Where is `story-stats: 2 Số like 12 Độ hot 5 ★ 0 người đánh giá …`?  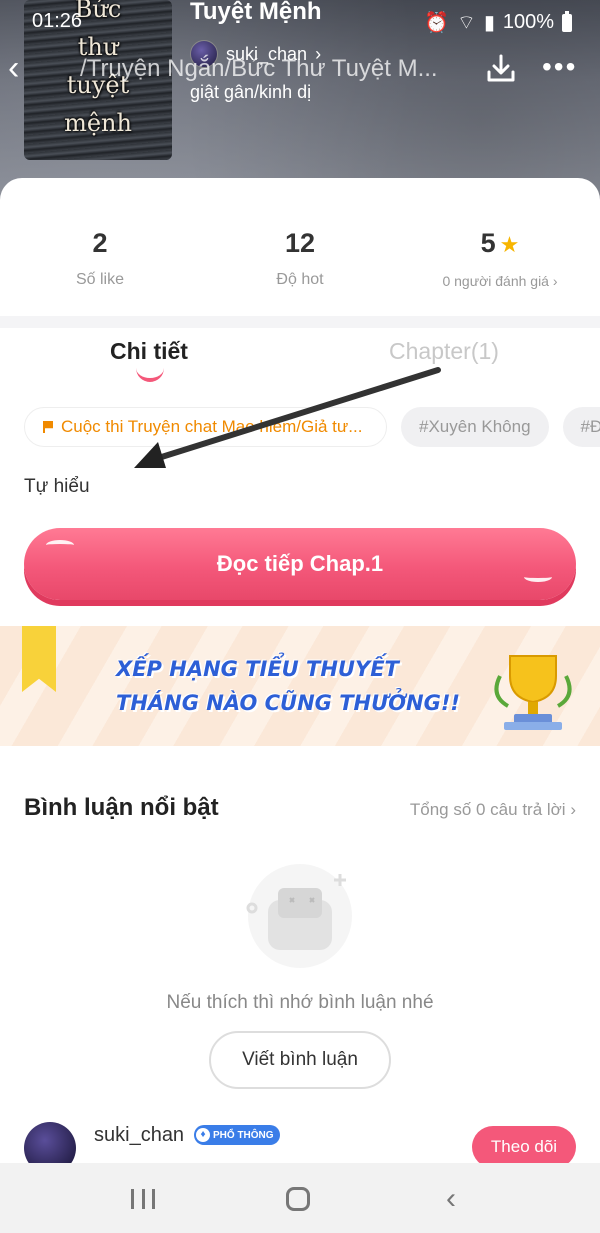 story-stats: 2 Số like 12 Độ hot 5 ★ 0 người đánh giá … is located at coordinates (300, 250).